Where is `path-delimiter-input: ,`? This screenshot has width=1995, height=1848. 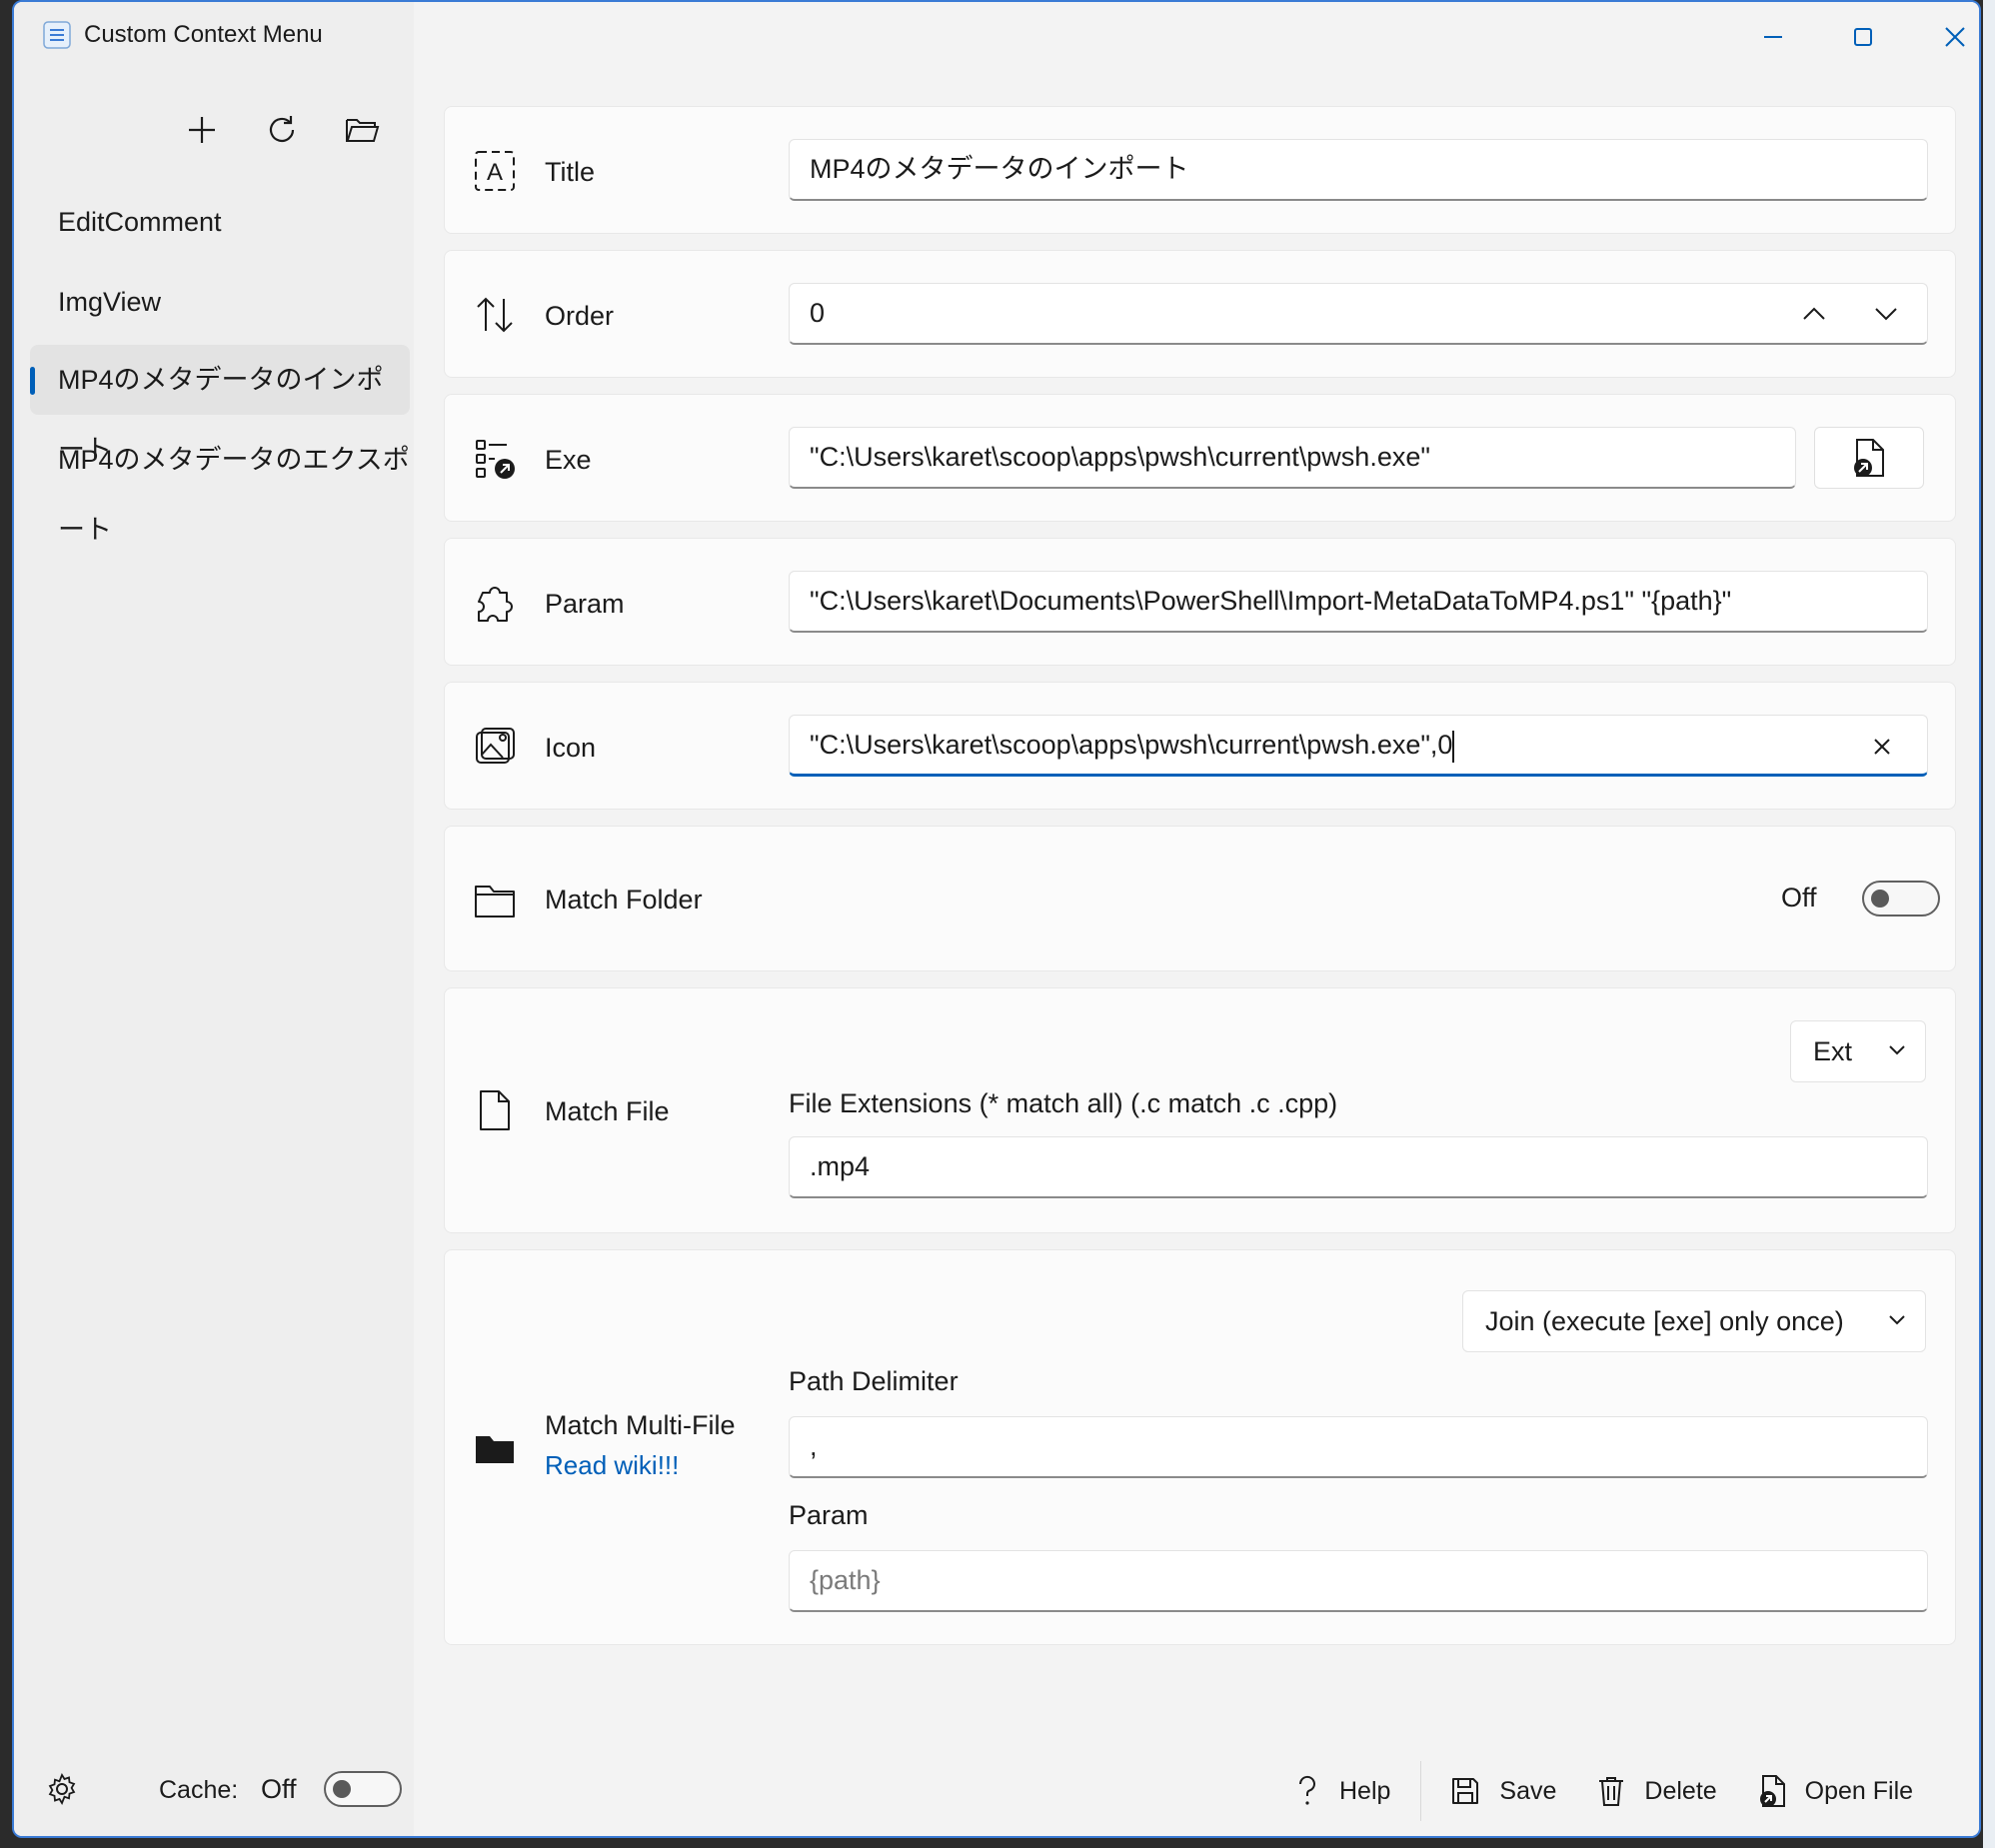
path-delimiter-input: , is located at coordinates (1358, 1447).